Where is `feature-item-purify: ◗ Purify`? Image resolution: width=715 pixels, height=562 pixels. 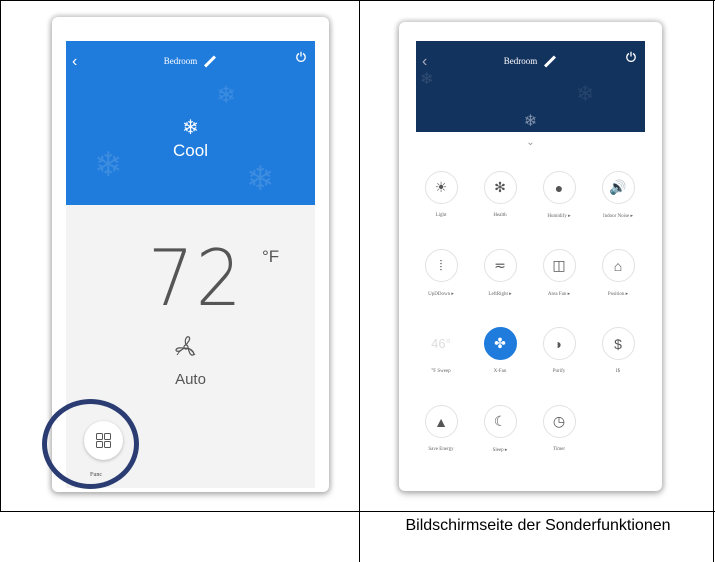
feature-item-purify: ◗ Purify is located at coordinates (559, 350).